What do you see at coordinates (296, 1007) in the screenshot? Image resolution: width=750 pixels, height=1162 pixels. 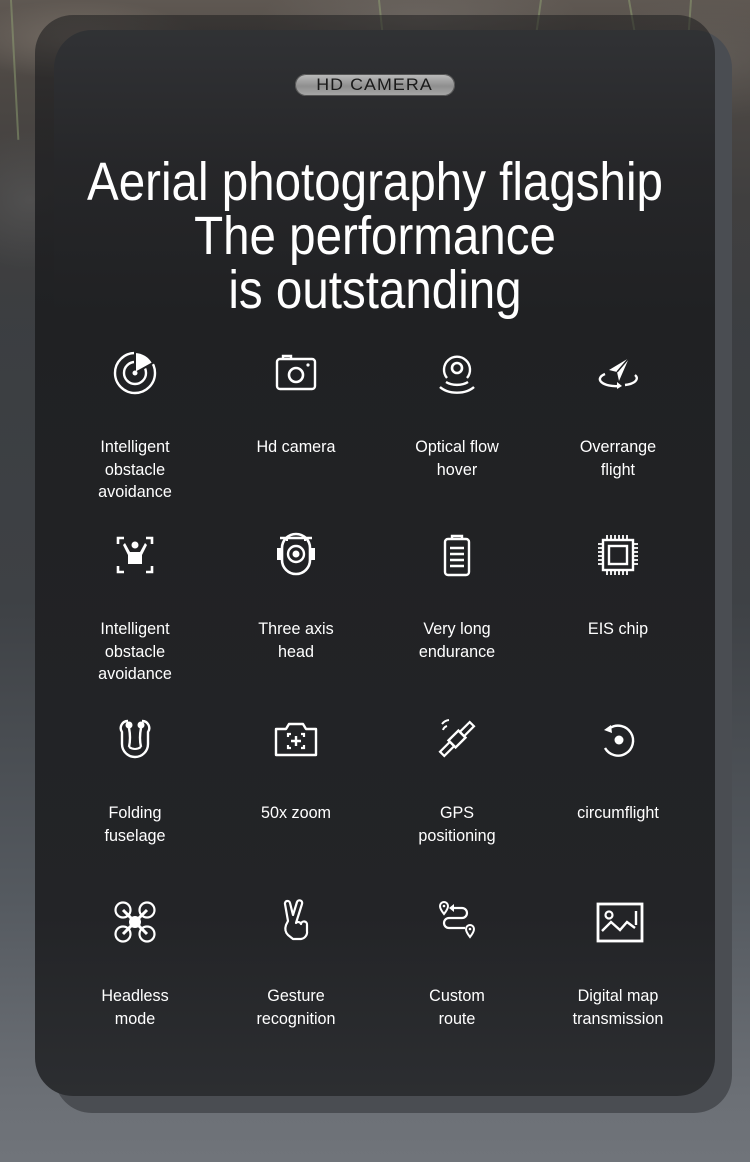 I see `feature-label: Gesture recognition` at bounding box center [296, 1007].